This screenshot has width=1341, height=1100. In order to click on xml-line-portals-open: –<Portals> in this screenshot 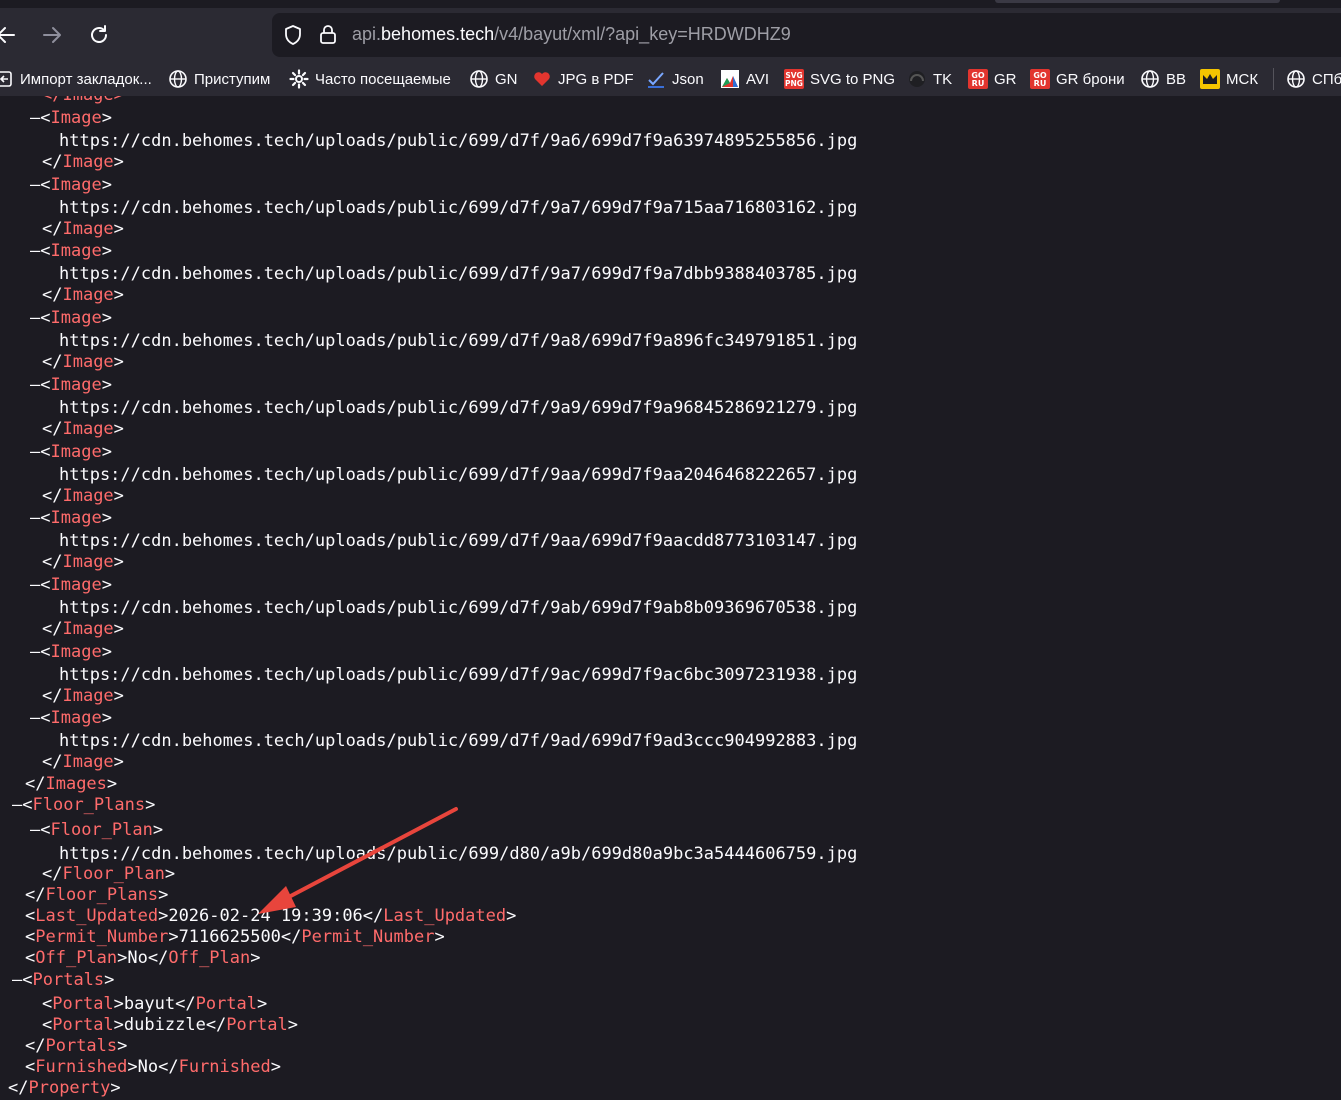, I will do `click(63, 980)`.